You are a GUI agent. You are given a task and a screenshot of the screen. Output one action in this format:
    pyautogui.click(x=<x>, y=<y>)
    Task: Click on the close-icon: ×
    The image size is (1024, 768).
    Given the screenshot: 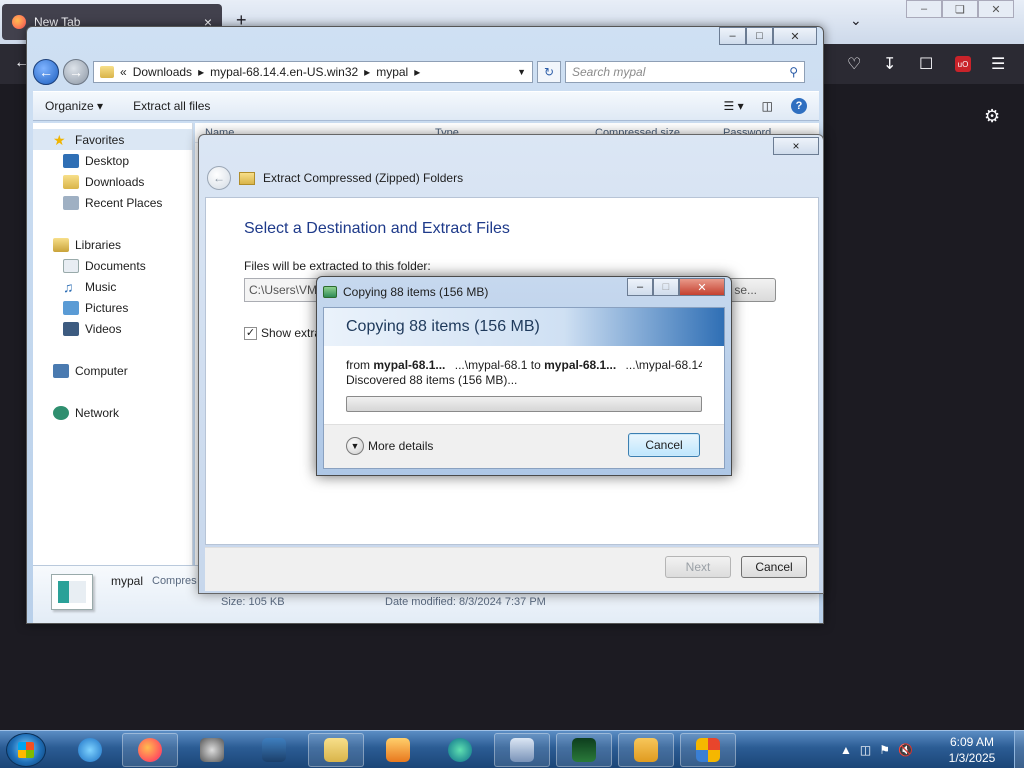 What is the action you would take?
    pyautogui.click(x=796, y=146)
    